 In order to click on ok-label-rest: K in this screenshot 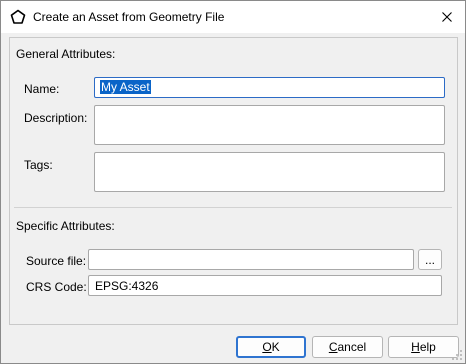, I will do `click(275, 347)`.